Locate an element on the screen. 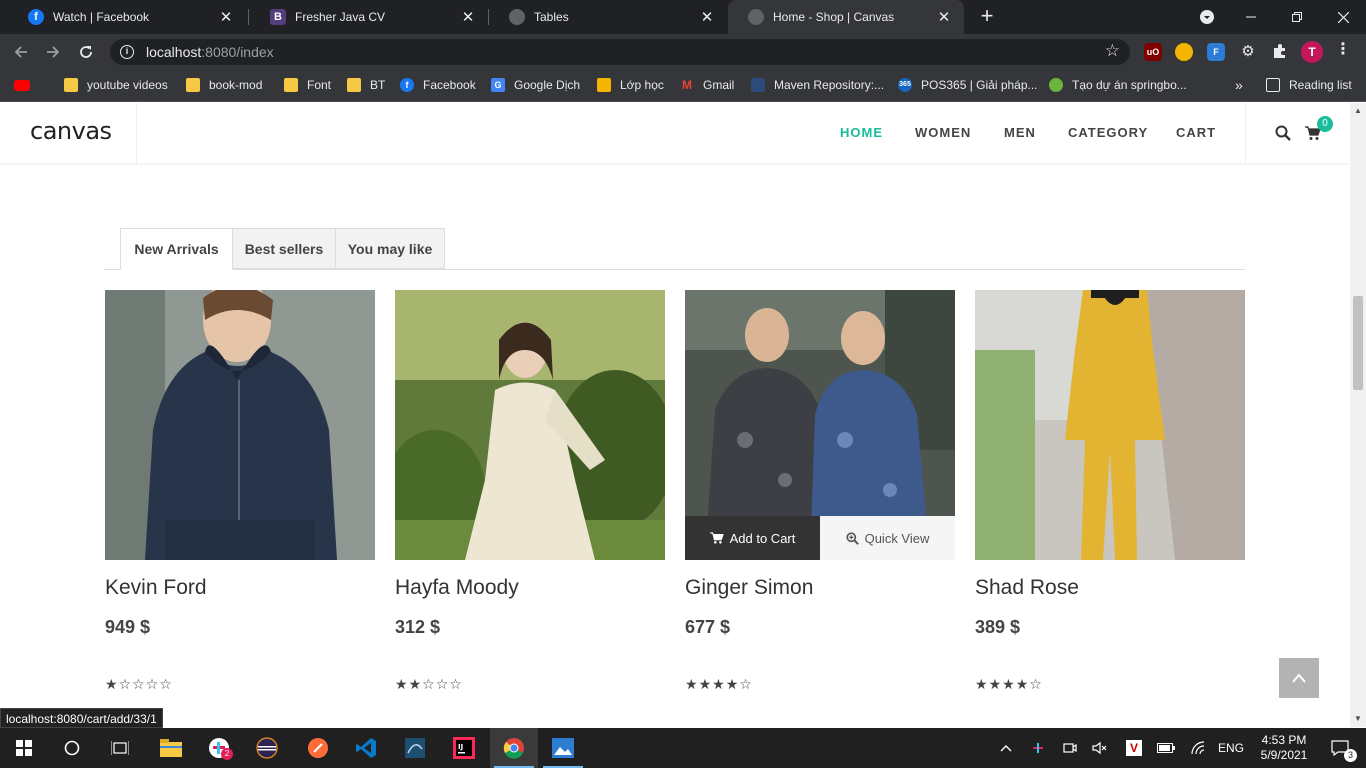 The width and height of the screenshot is (1366, 768). bookmark-bt: BT is located at coordinates (366, 85).